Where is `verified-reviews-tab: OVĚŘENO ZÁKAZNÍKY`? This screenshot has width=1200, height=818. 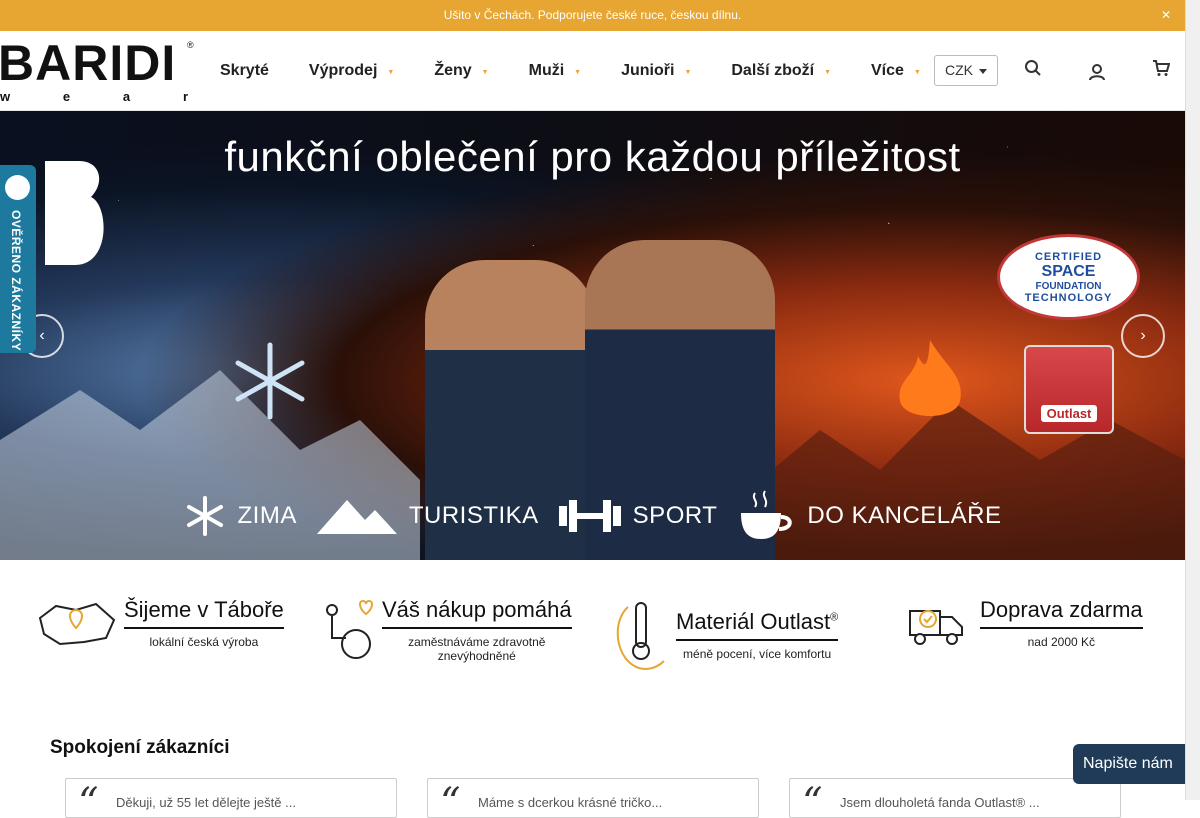
verified-reviews-tab: OVĚŘENO ZÁKAZNÍKY is located at coordinates (18, 259).